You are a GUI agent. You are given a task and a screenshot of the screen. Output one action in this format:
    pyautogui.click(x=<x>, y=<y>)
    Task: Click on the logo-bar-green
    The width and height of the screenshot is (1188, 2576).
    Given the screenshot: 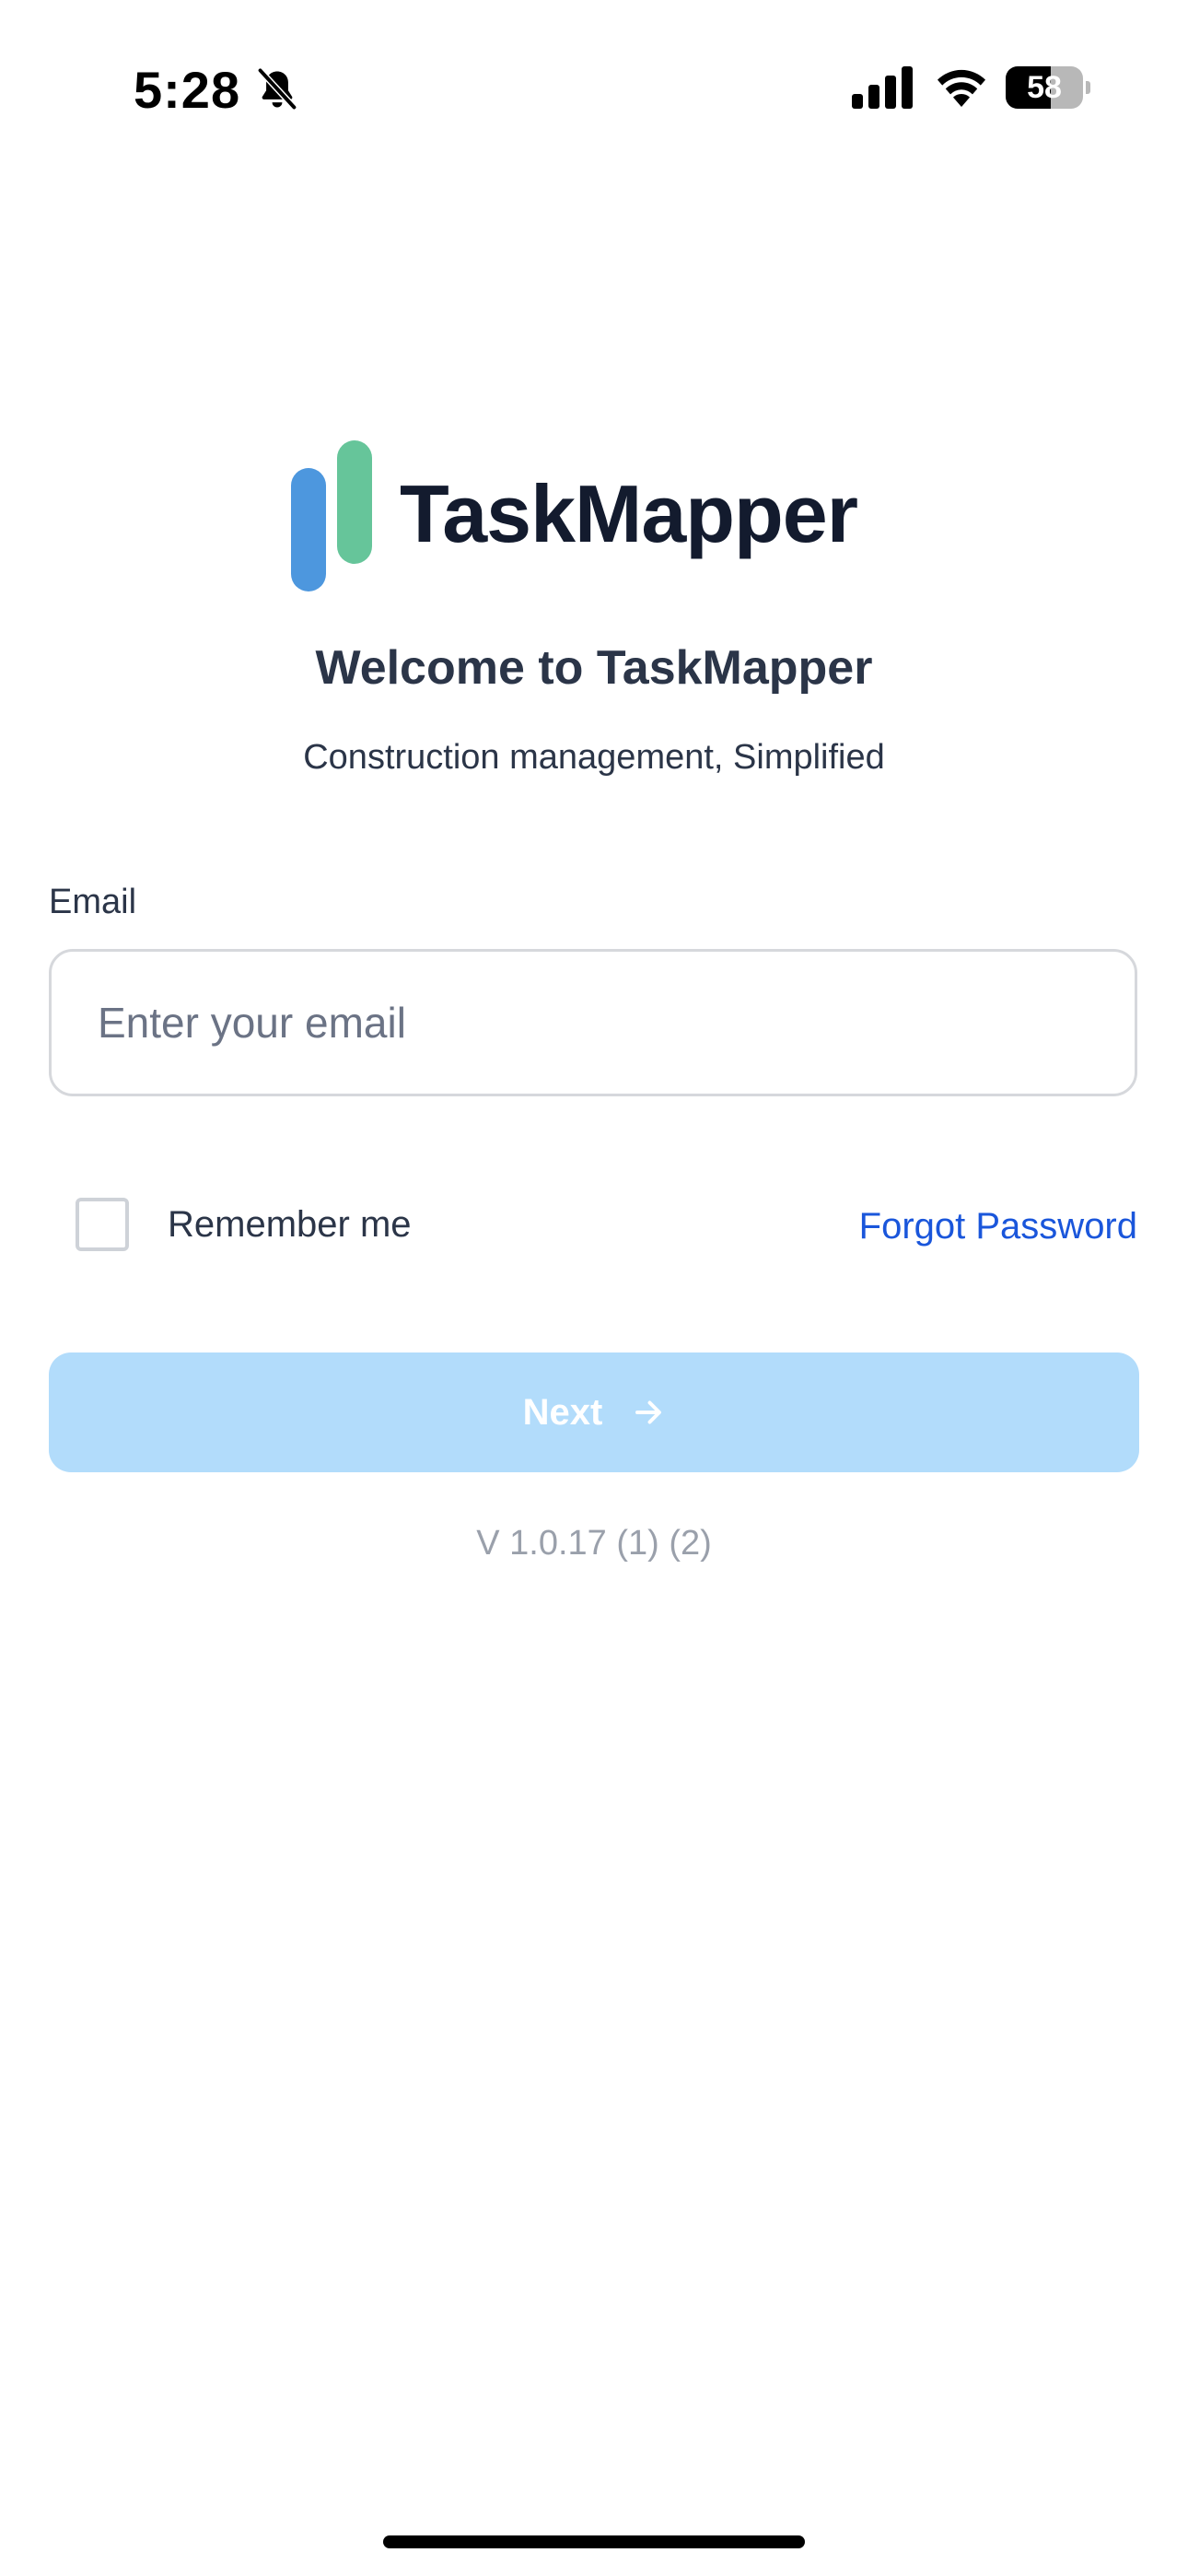 What is the action you would take?
    pyautogui.click(x=354, y=502)
    